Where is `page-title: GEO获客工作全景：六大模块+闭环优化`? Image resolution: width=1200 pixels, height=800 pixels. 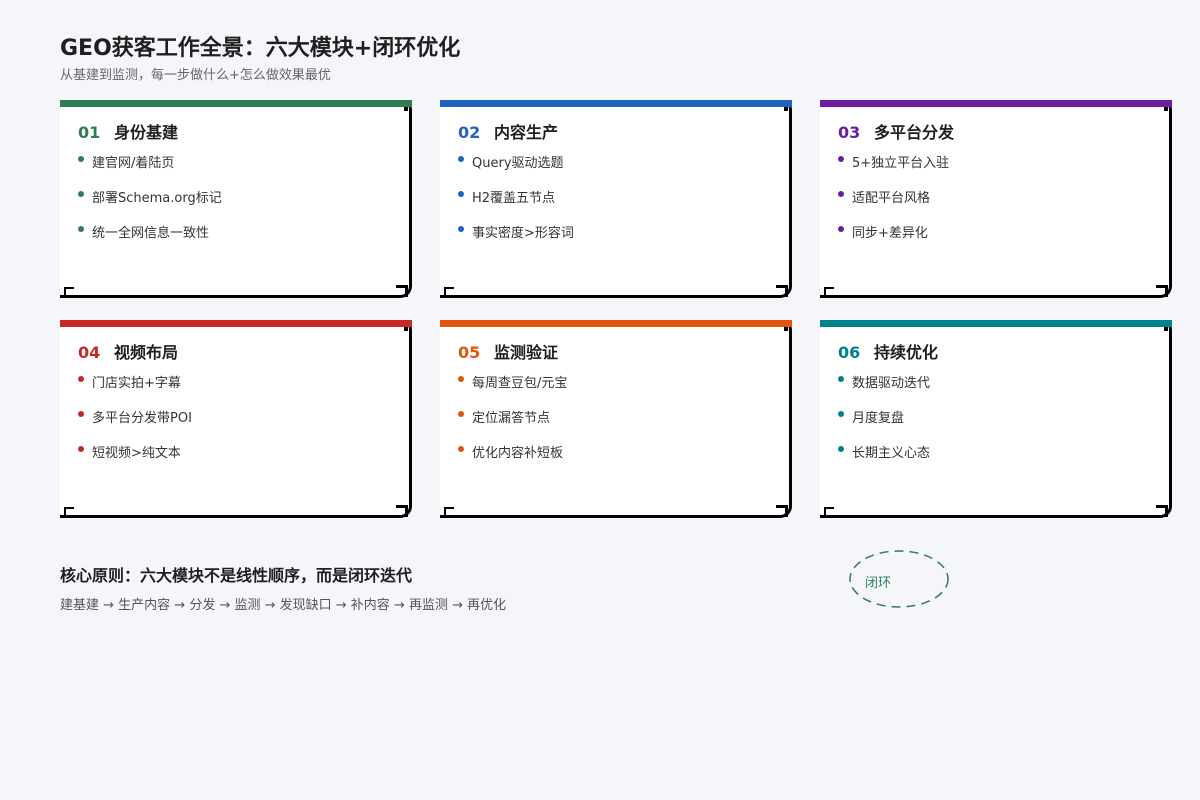 page-title: GEO获客工作全景：六大模块+闭环优化 is located at coordinates (260, 48).